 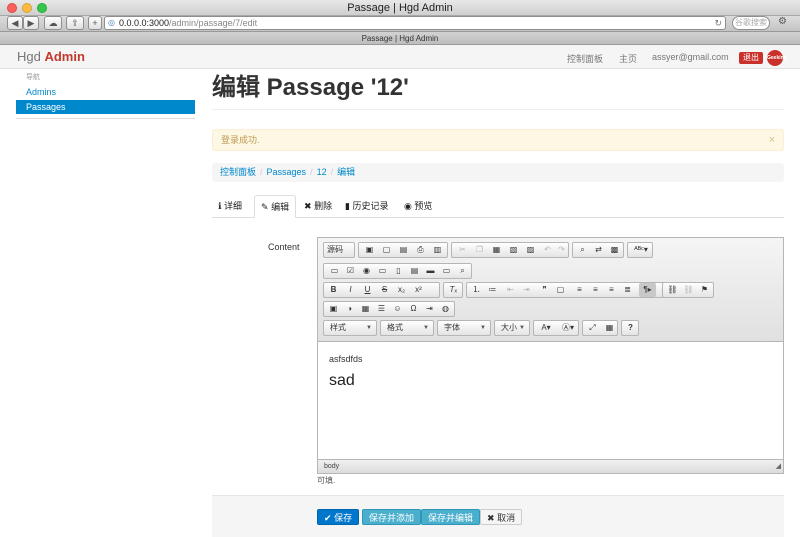 What do you see at coordinates (560, 290) in the screenshot?
I see `create-div-icon: ▢` at bounding box center [560, 290].